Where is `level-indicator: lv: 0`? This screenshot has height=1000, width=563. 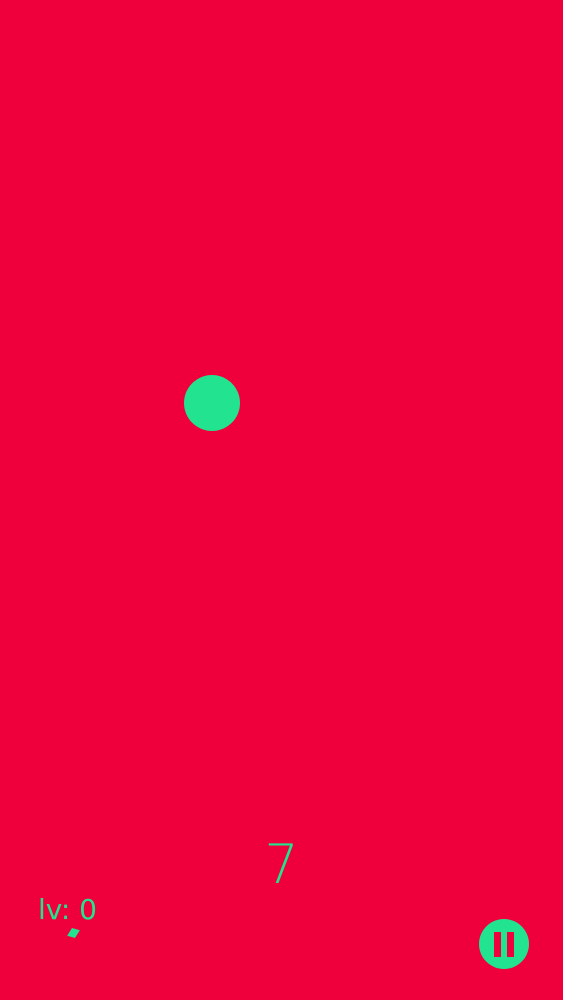
level-indicator: lv: 0 is located at coordinates (67, 909).